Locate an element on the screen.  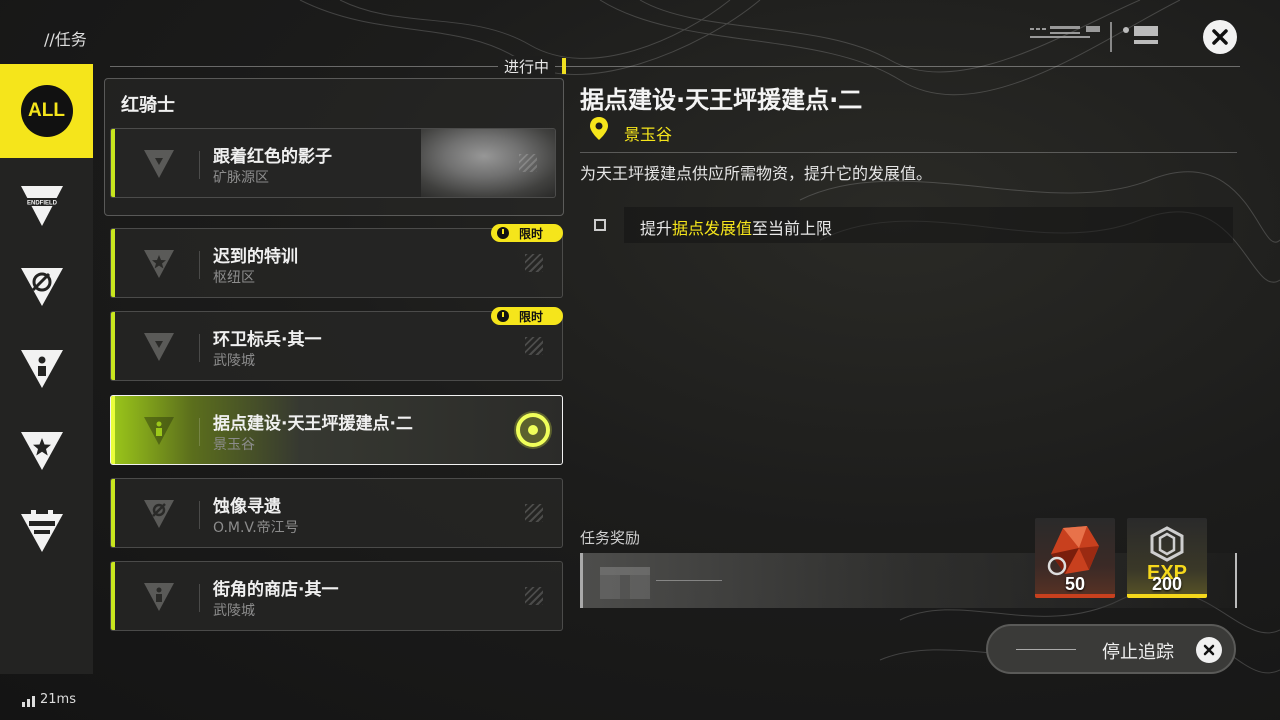
quest-card: 街角的商店·其一 武陵城 is located at coordinates (336, 596).